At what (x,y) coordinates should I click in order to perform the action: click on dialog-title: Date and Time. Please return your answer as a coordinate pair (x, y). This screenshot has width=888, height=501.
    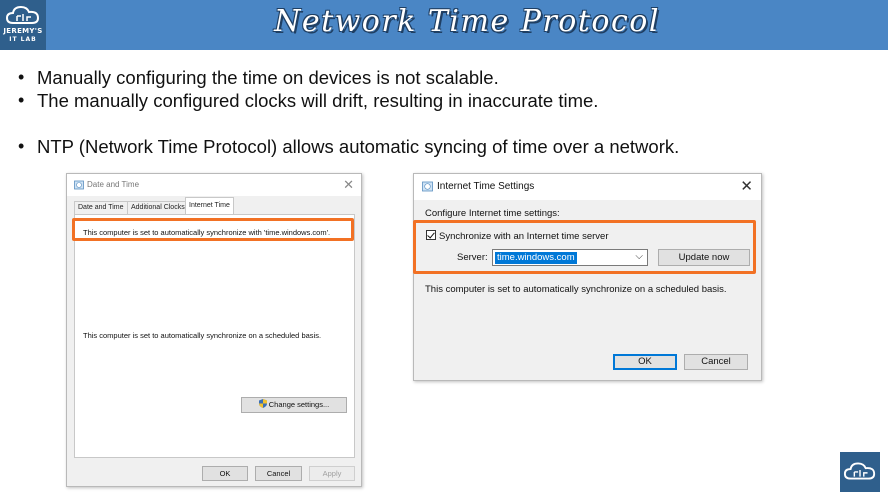
    Looking at the image, I should click on (113, 184).